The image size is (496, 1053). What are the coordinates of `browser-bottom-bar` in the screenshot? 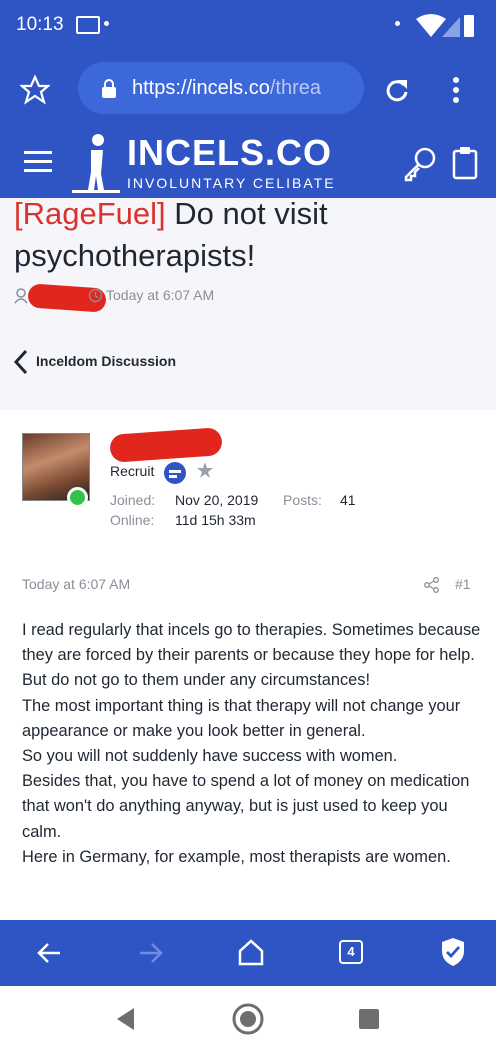 It's located at (248, 953).